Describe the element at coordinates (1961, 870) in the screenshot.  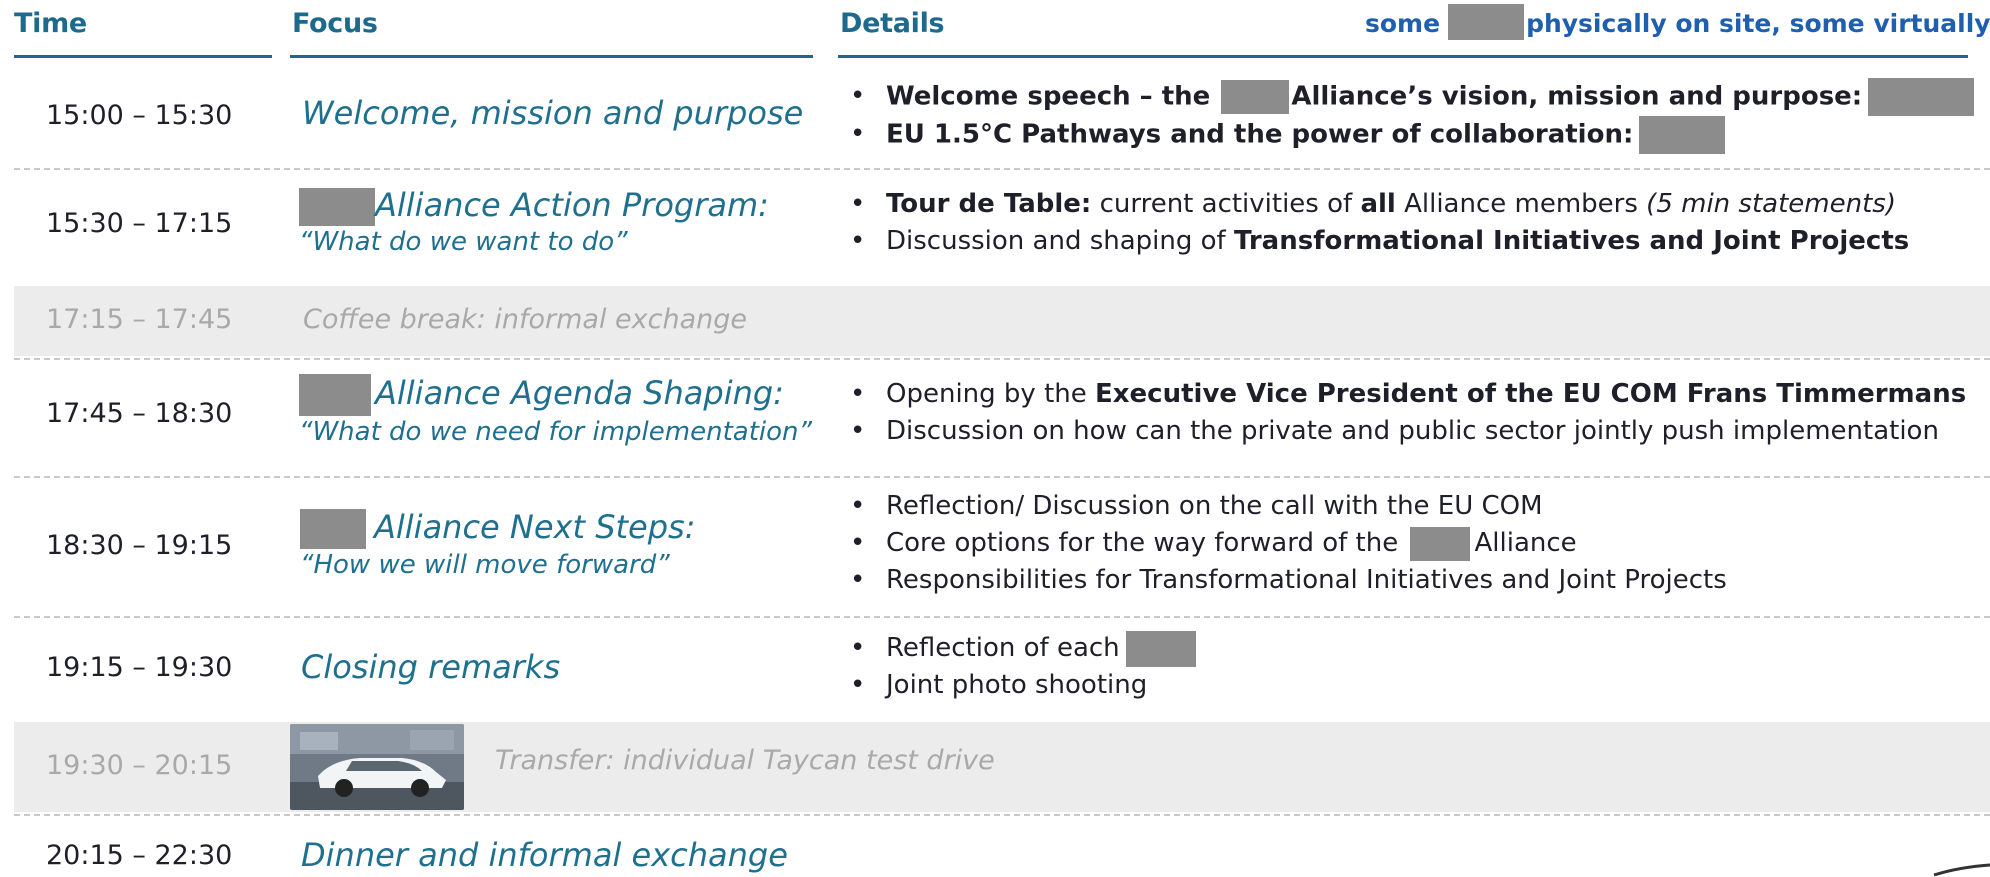
I see `corner-stroke-icon` at that location.